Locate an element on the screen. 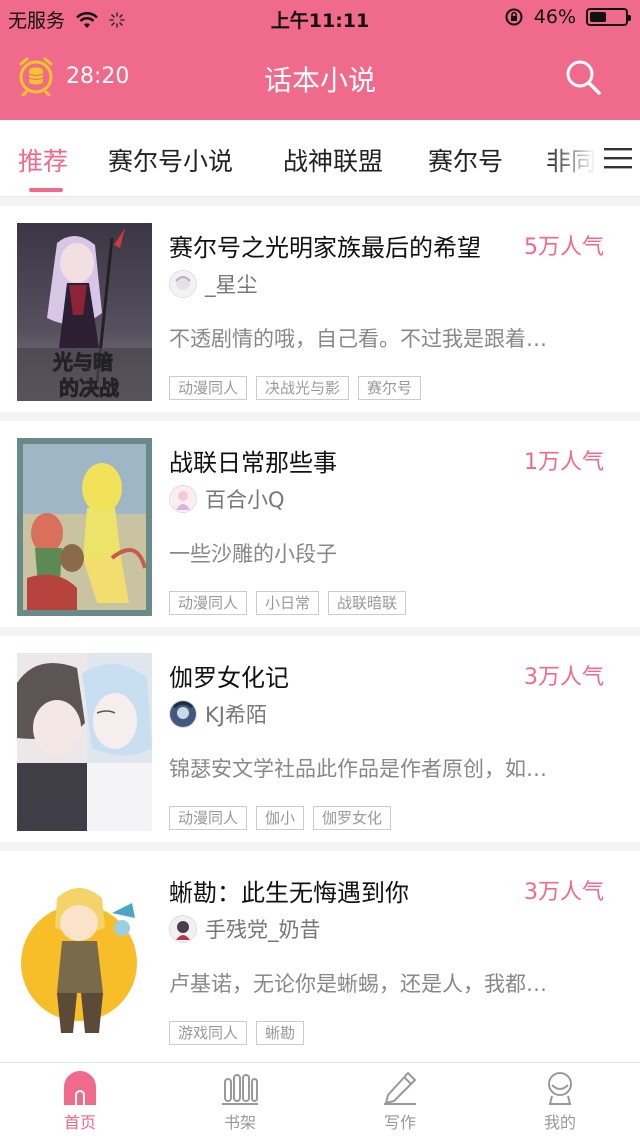 The height and width of the screenshot is (1140, 640). tab-seer: 赛尔号 is located at coordinates (465, 160).